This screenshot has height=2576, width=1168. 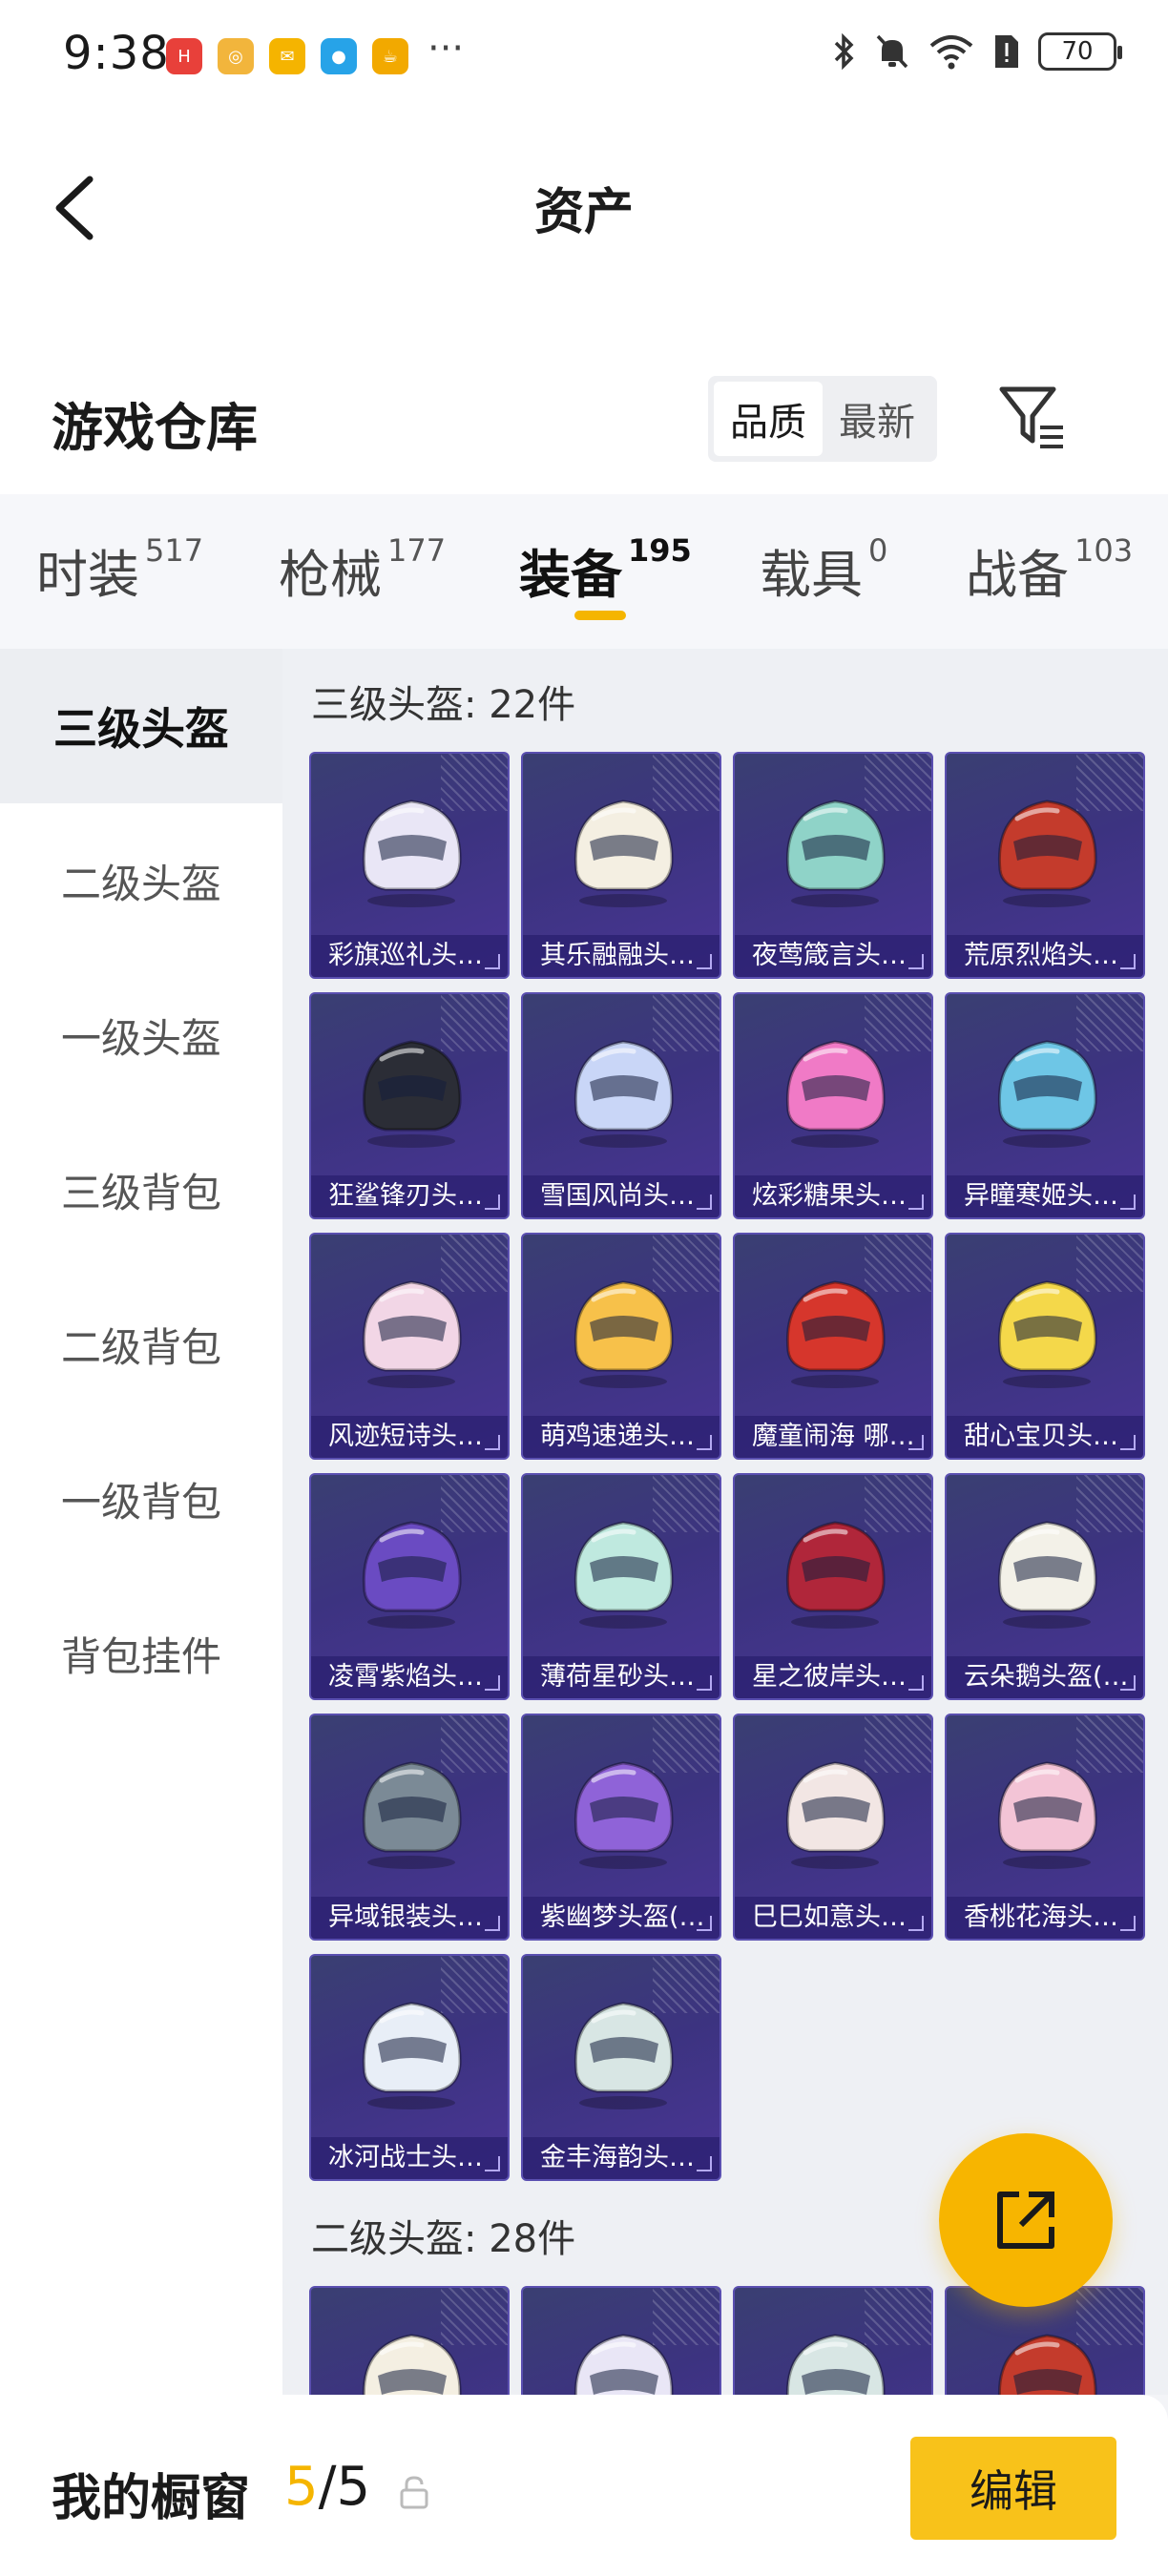 I want to click on warehouse-bar: 游戏仓库 品质 最新, so click(x=584, y=394).